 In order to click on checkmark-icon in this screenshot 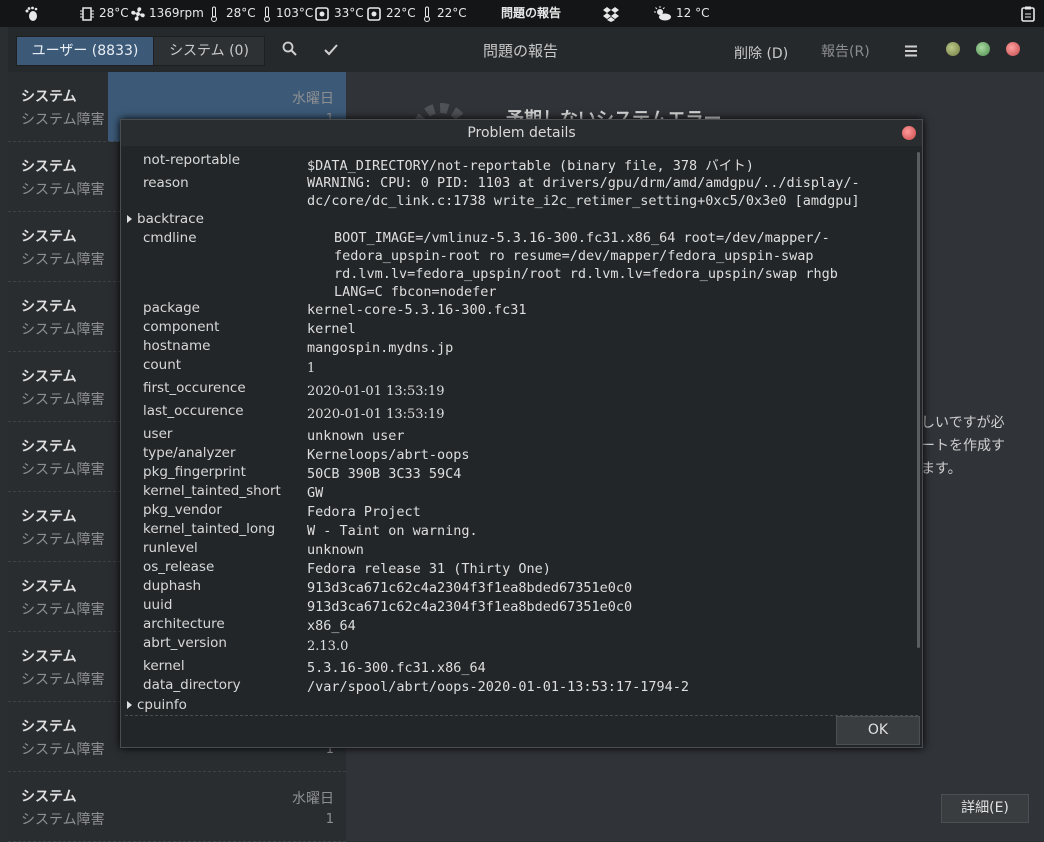, I will do `click(331, 51)`.